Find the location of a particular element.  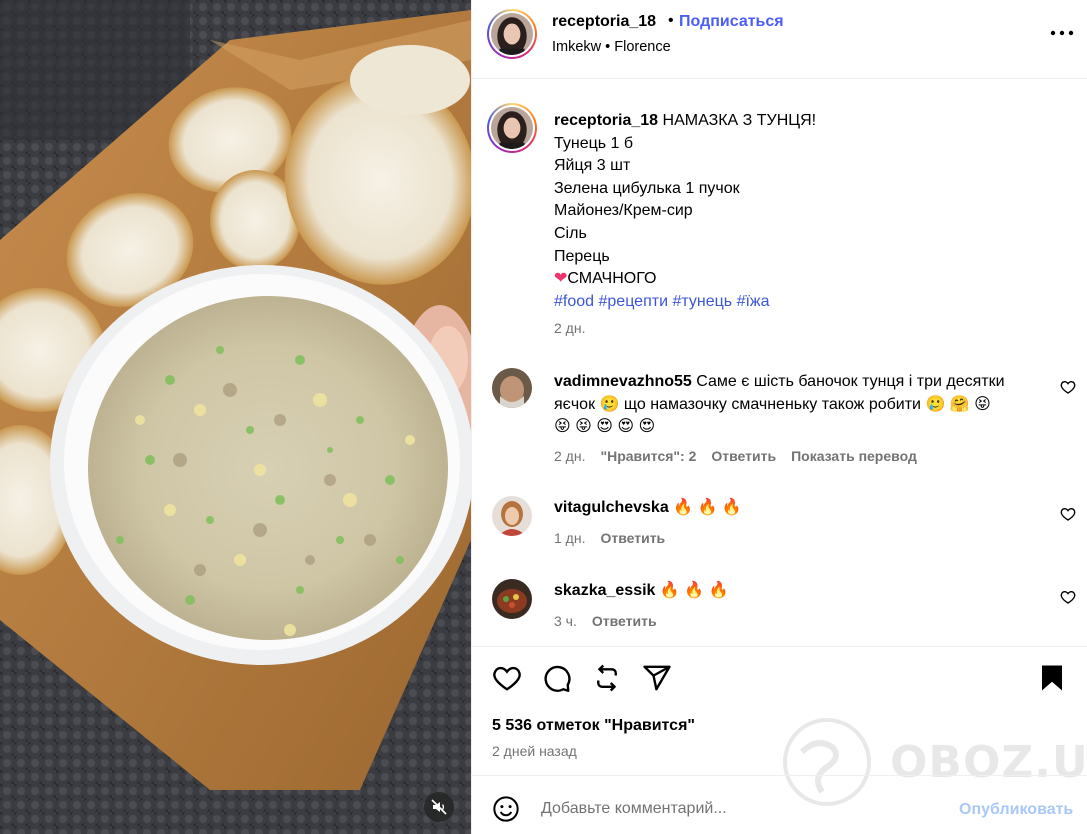

follow-button: Подписаться is located at coordinates (731, 22).